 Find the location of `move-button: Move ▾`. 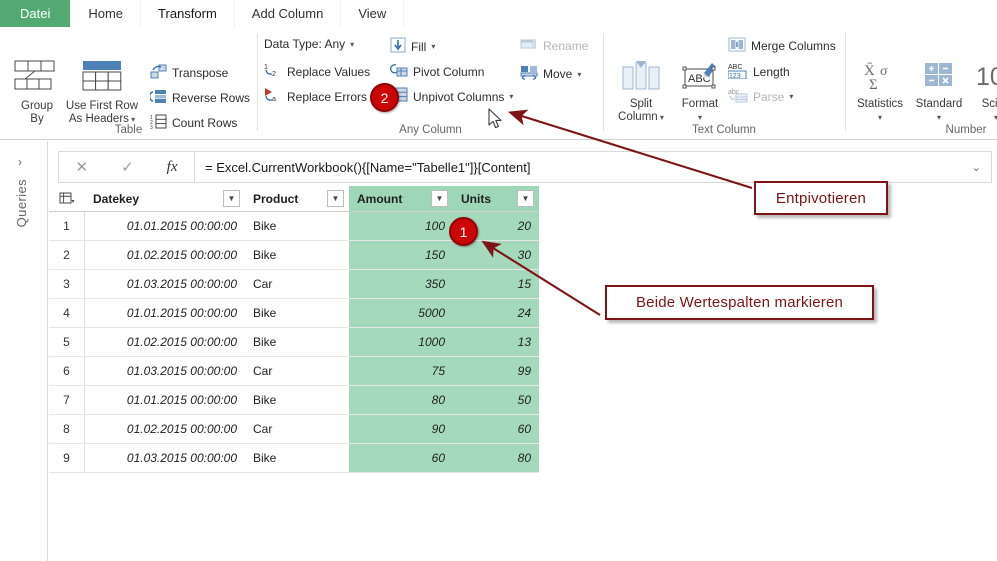

move-button: Move ▾ is located at coordinates (550, 74).